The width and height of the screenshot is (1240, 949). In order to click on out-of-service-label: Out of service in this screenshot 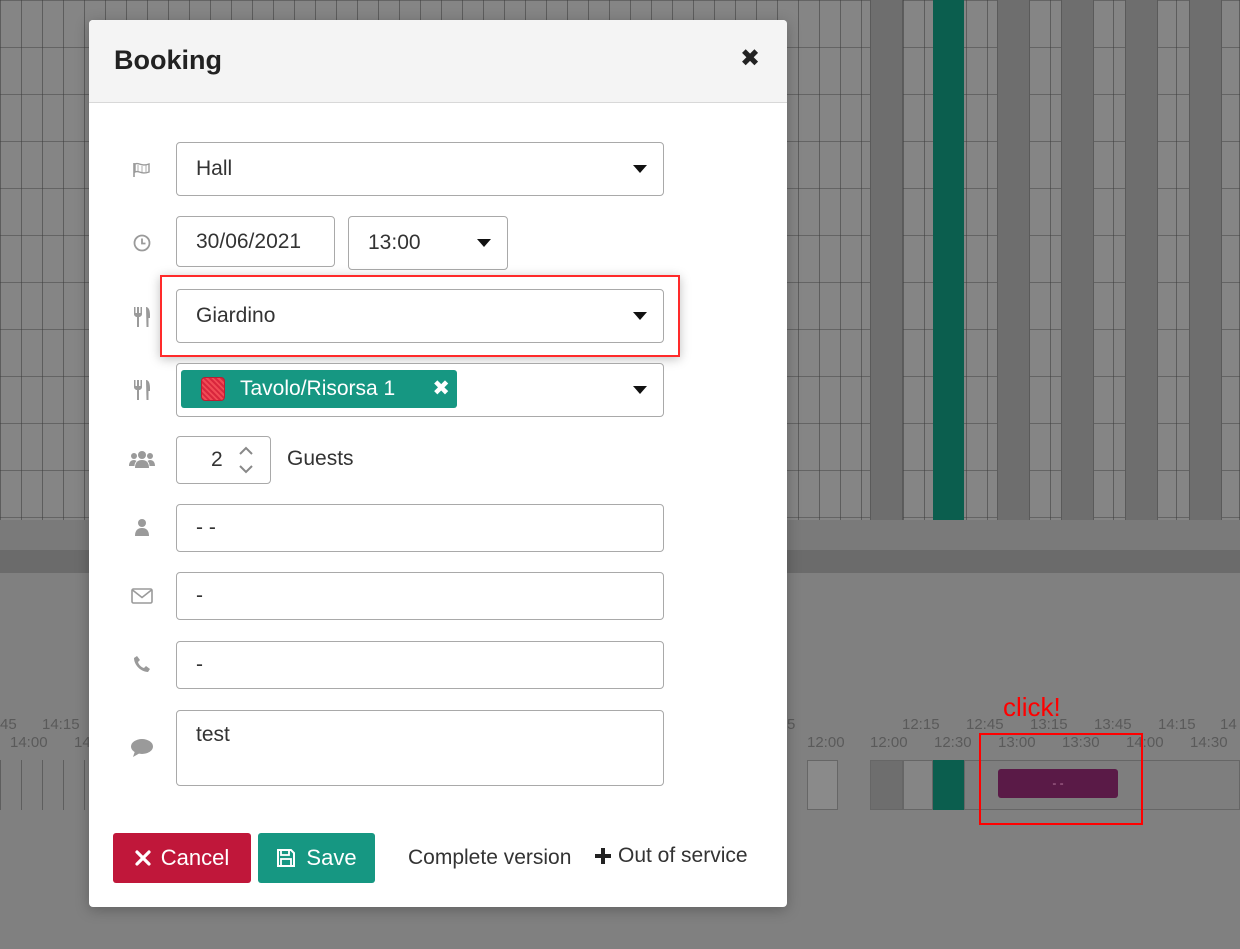, I will do `click(683, 855)`.